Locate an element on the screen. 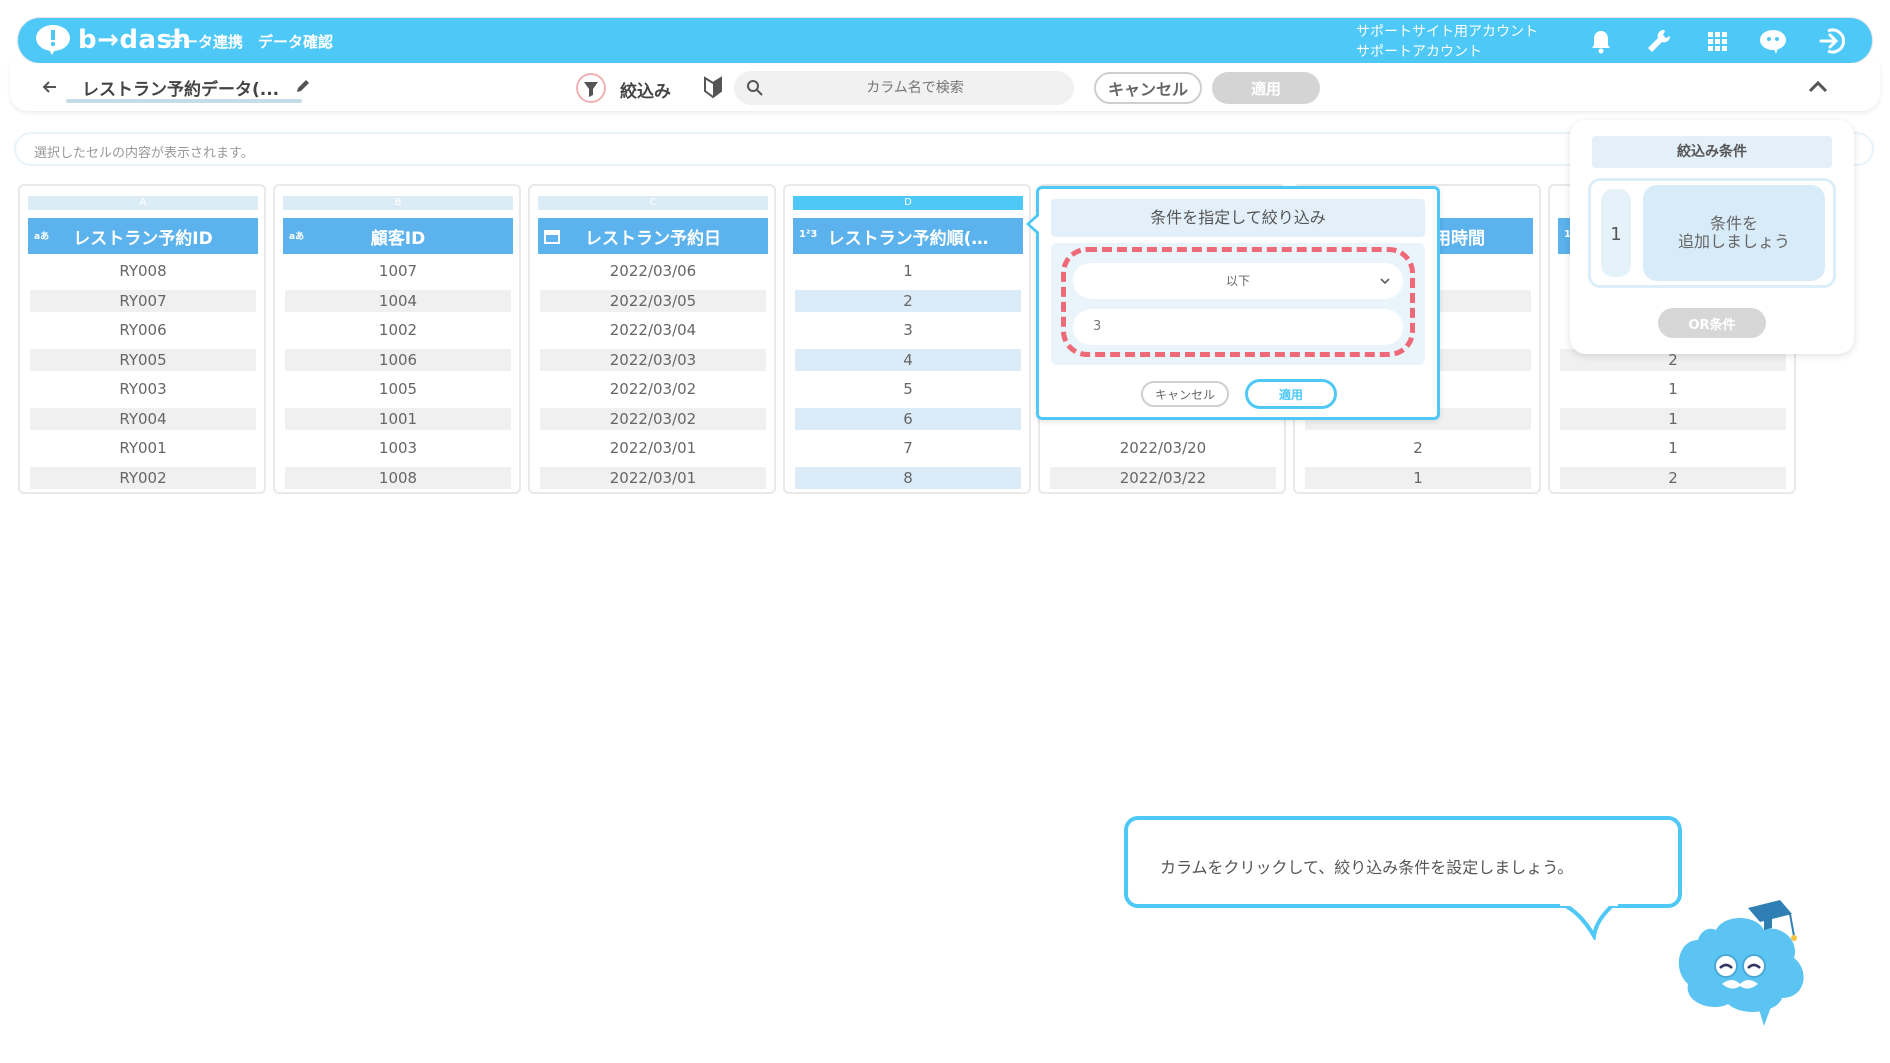 The width and height of the screenshot is (1890, 1063). column-letter: C is located at coordinates (653, 203).